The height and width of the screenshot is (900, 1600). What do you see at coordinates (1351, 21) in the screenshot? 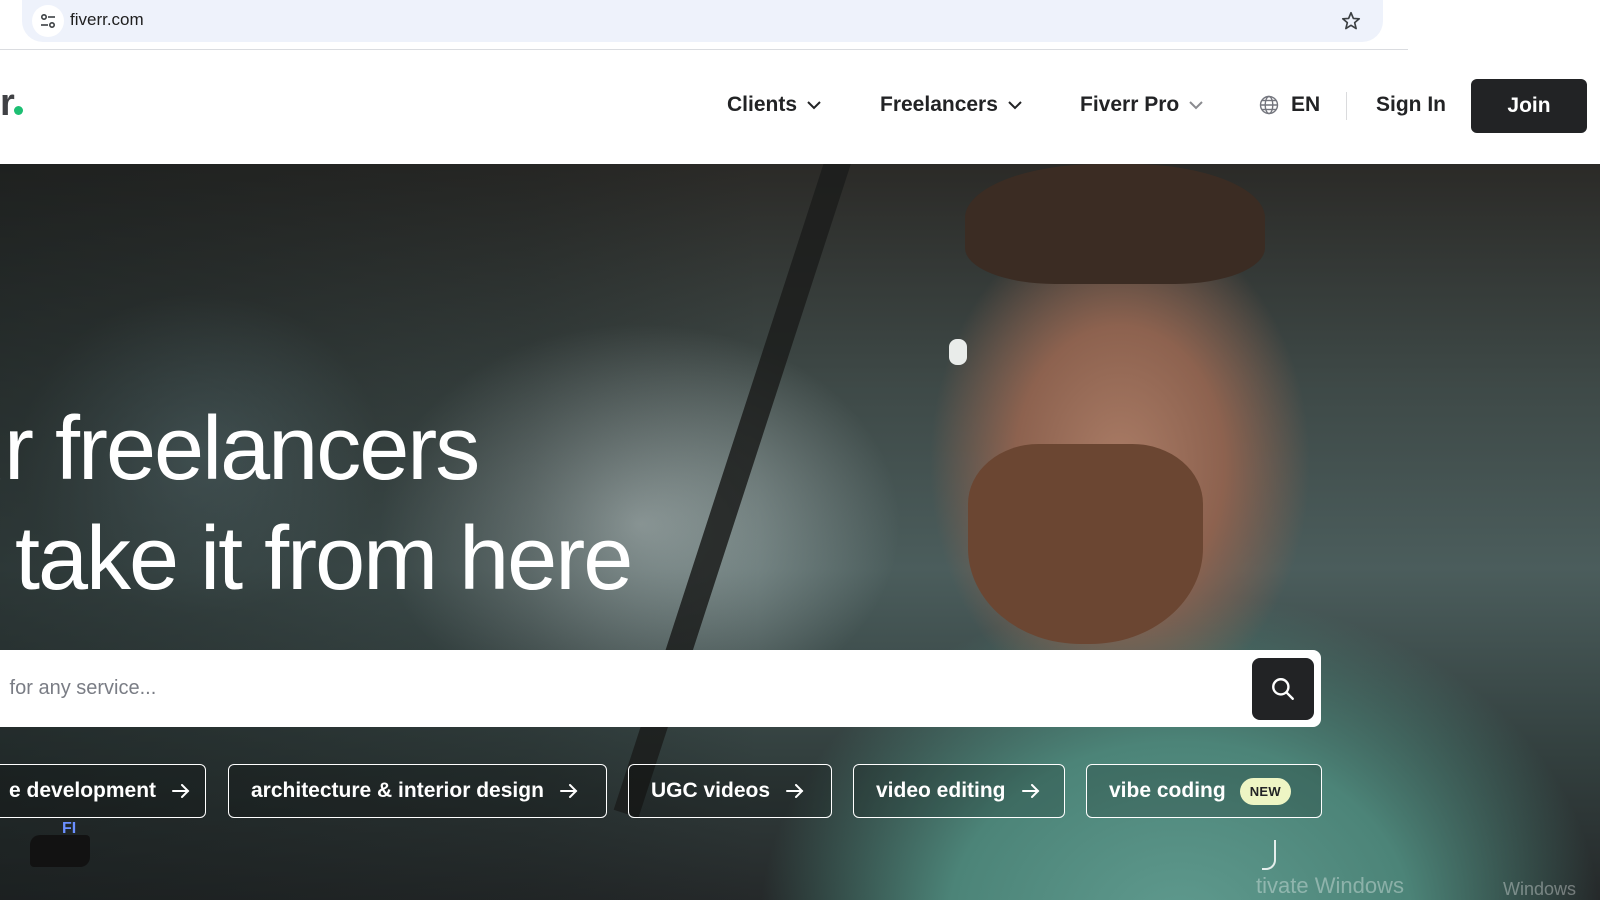
I see `star-icon` at bounding box center [1351, 21].